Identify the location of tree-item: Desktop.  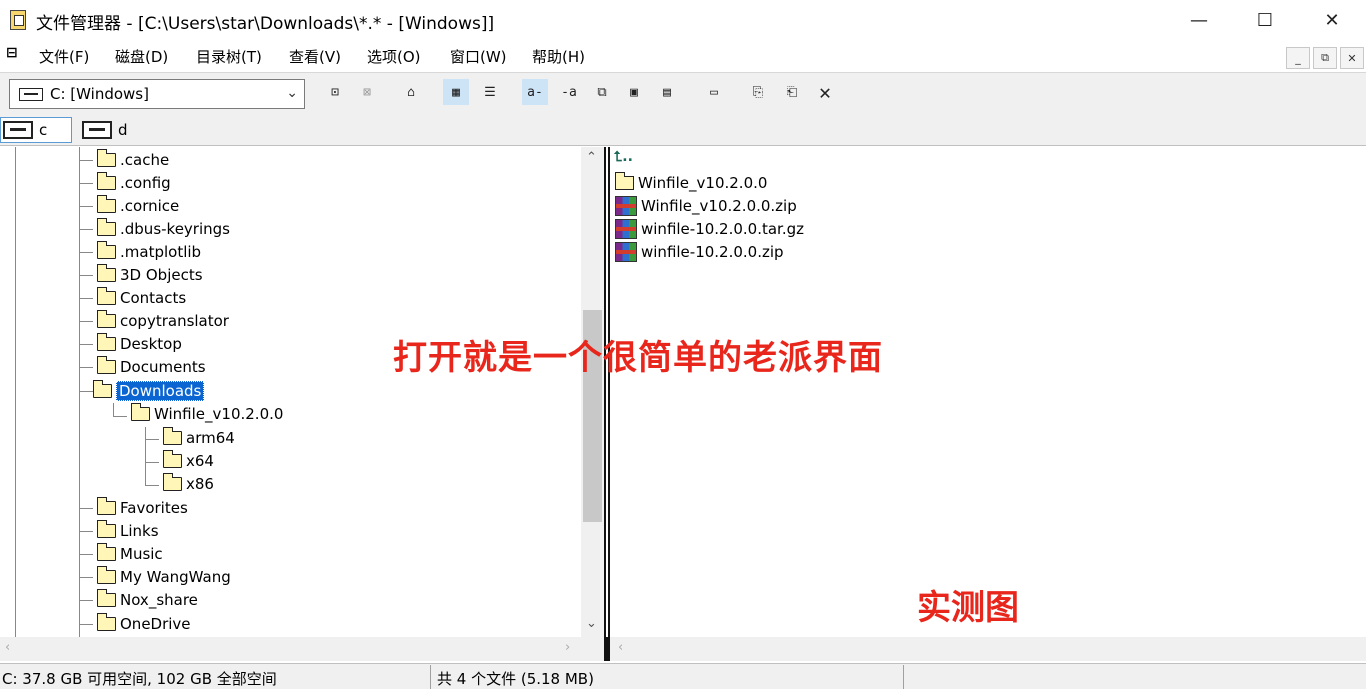
(139, 344).